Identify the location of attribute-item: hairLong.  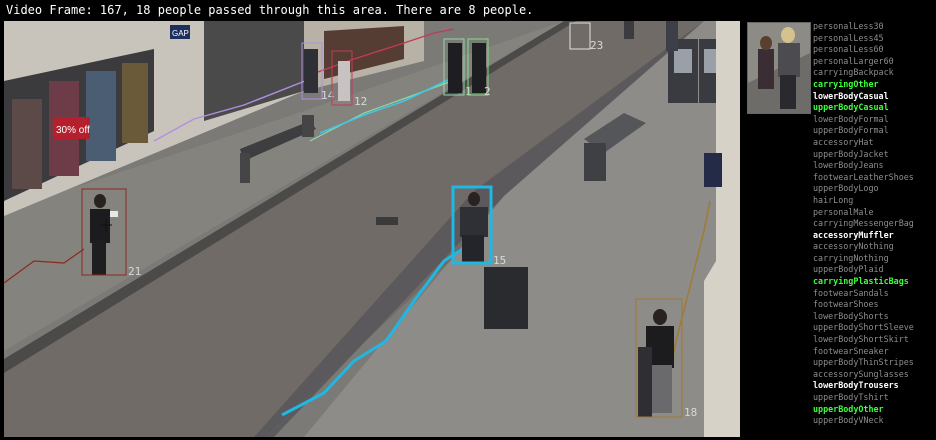
(833, 199).